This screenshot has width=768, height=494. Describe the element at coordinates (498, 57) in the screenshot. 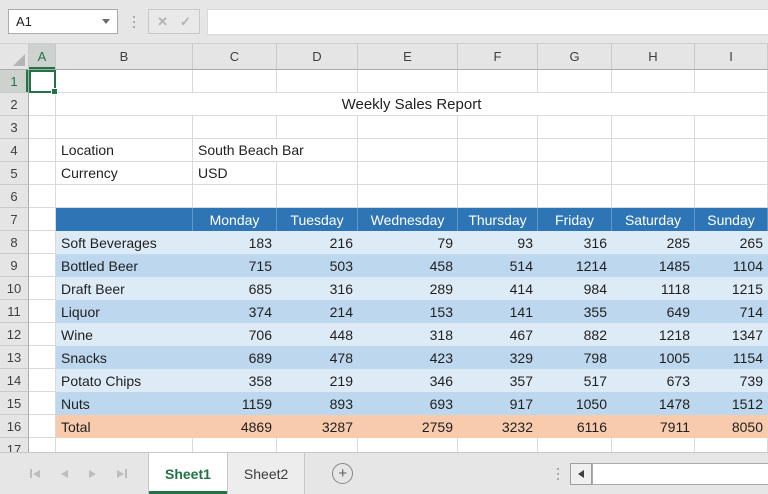

I see `column-header-F: F` at that location.